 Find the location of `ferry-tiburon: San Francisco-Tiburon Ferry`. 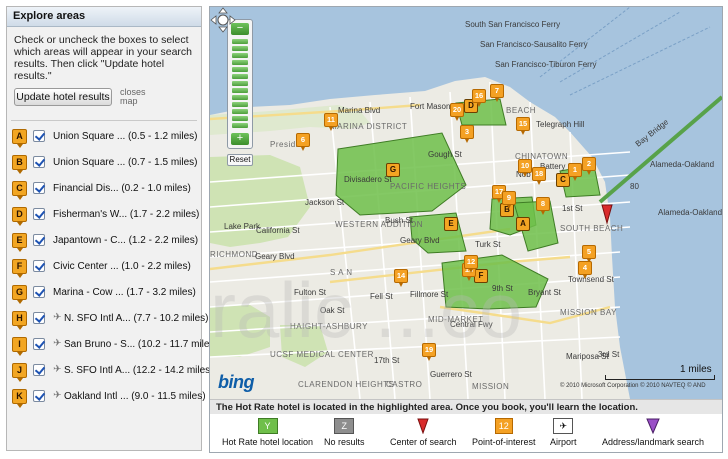

ferry-tiburon: San Francisco-Tiburon Ferry is located at coordinates (546, 64).